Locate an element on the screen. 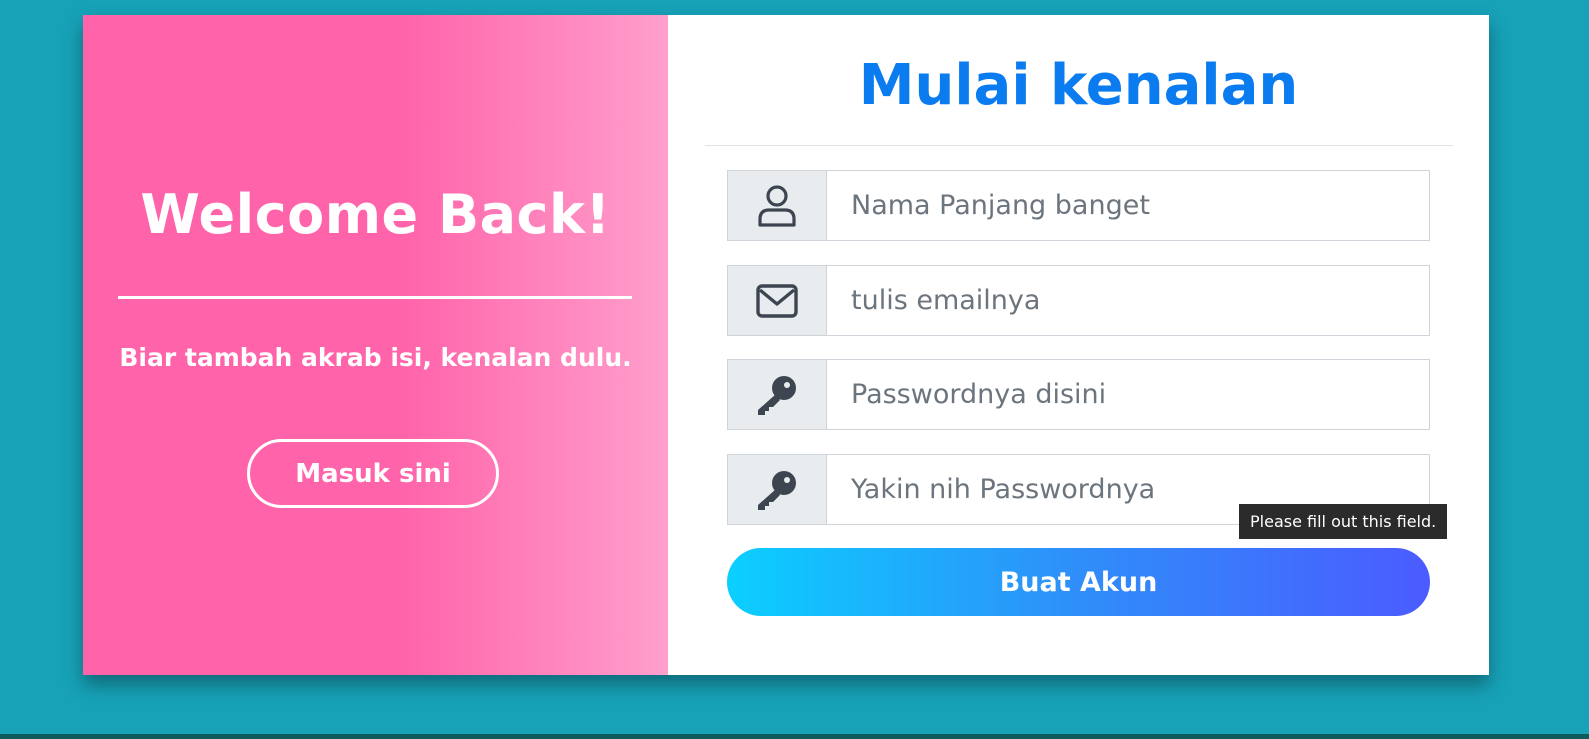 The width and height of the screenshot is (1589, 739). welcome-subtitle: Biar tambah akrab isi, kenalan dulu. is located at coordinates (375, 357).